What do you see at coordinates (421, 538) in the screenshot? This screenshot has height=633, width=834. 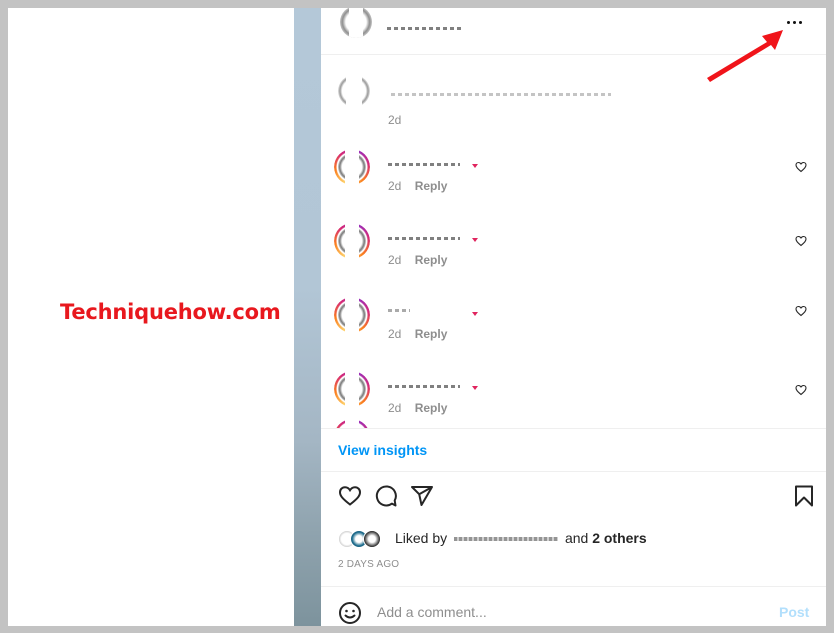 I see `liked-by-label: Liked by` at bounding box center [421, 538].